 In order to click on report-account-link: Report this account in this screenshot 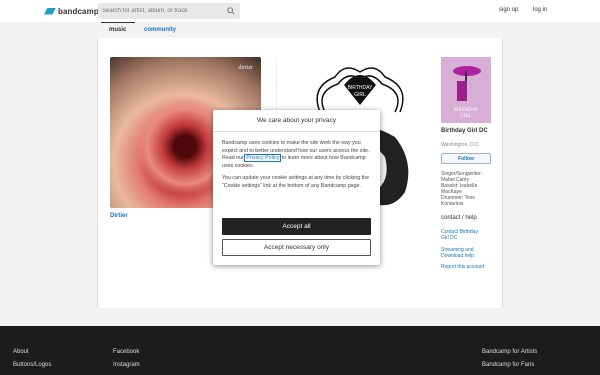, I will do `click(471, 267)`.